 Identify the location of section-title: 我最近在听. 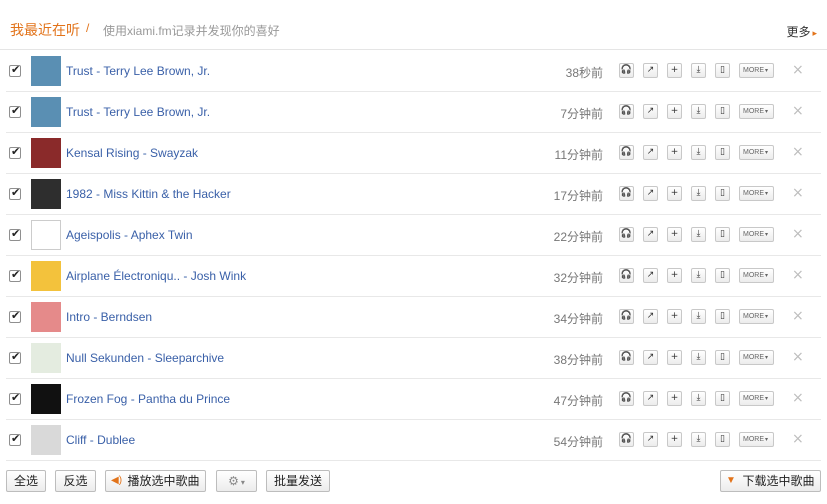
(45, 30).